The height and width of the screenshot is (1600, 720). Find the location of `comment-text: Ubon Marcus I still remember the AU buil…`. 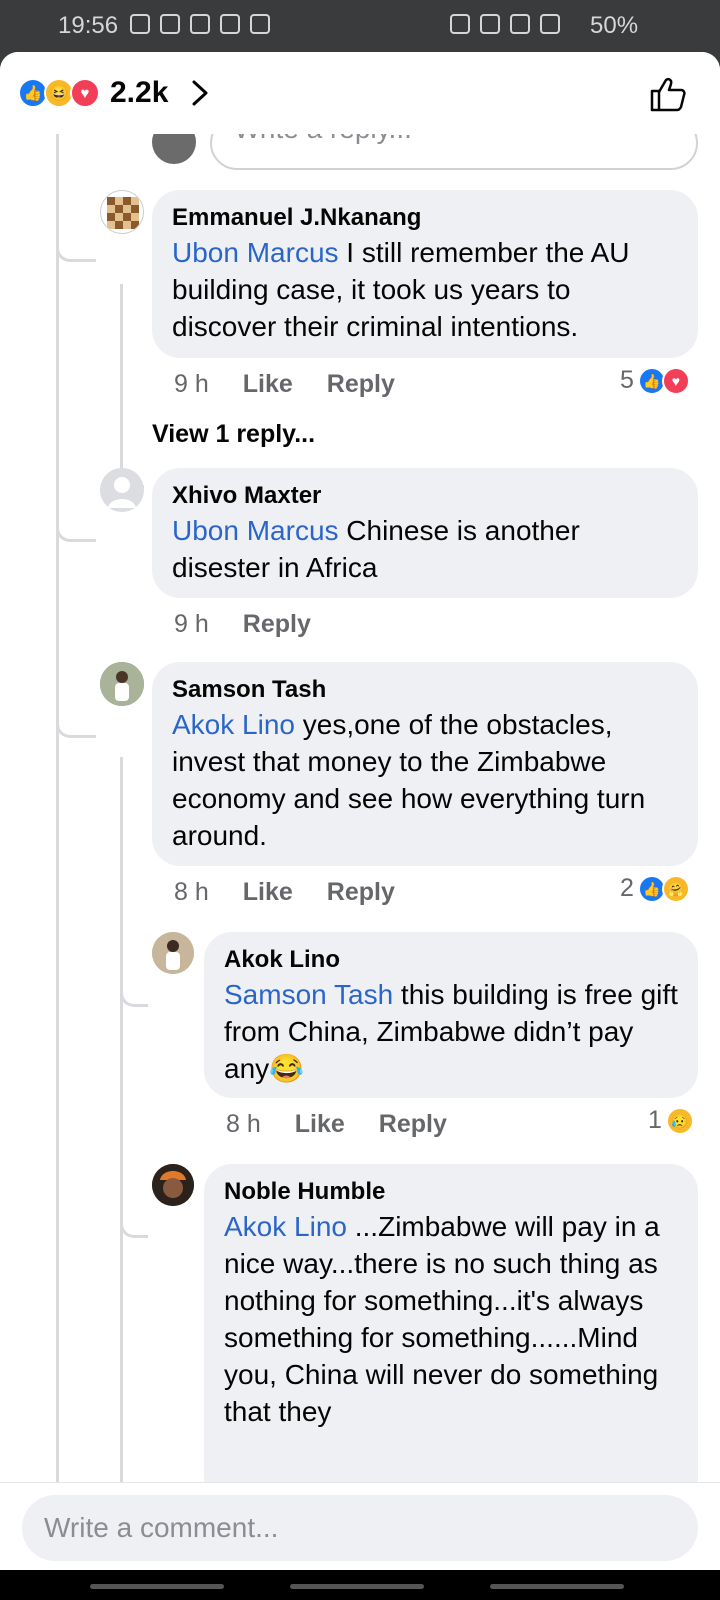

comment-text: Ubon Marcus I still remember the AU buil… is located at coordinates (401, 289).